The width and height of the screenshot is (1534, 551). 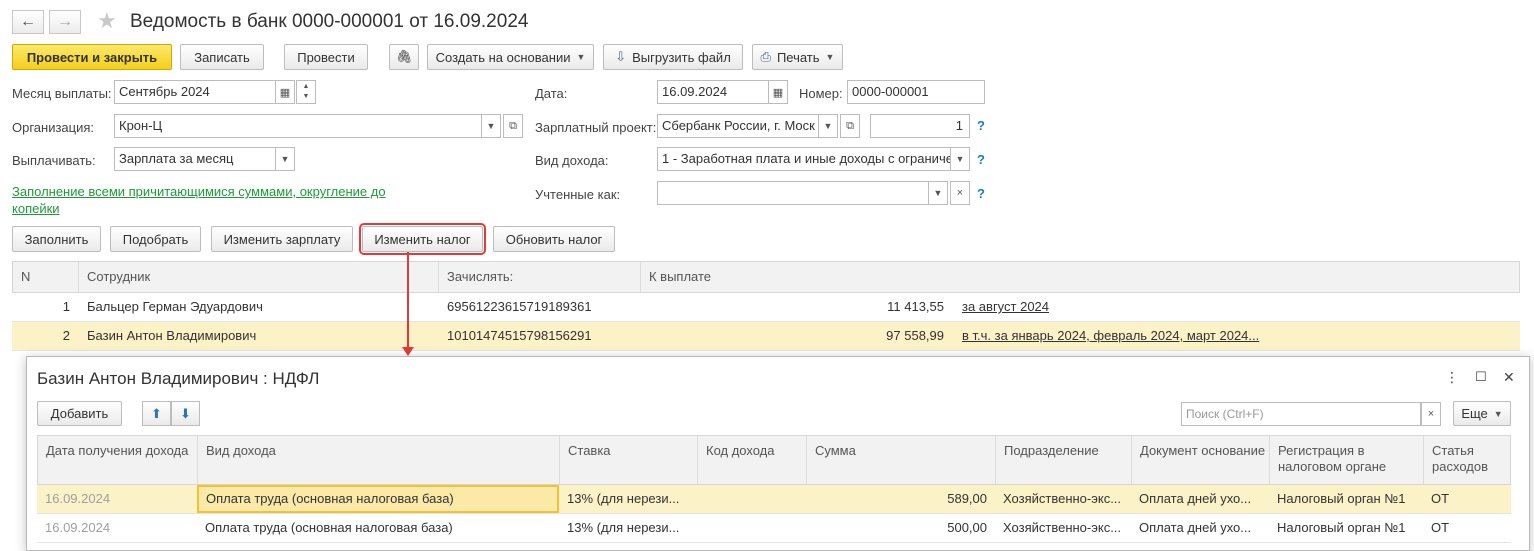 What do you see at coordinates (967, 527) in the screenshot?
I see `income-sum: 500,00` at bounding box center [967, 527].